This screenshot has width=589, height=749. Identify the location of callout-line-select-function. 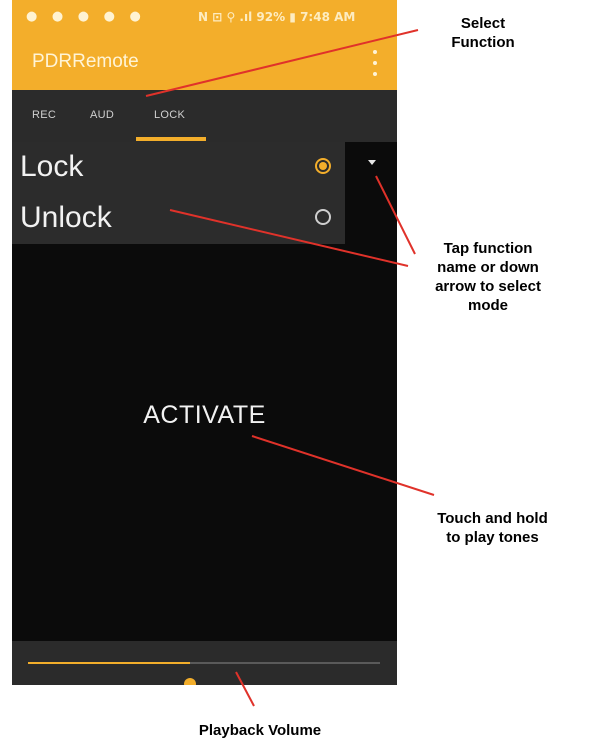
(282, 63).